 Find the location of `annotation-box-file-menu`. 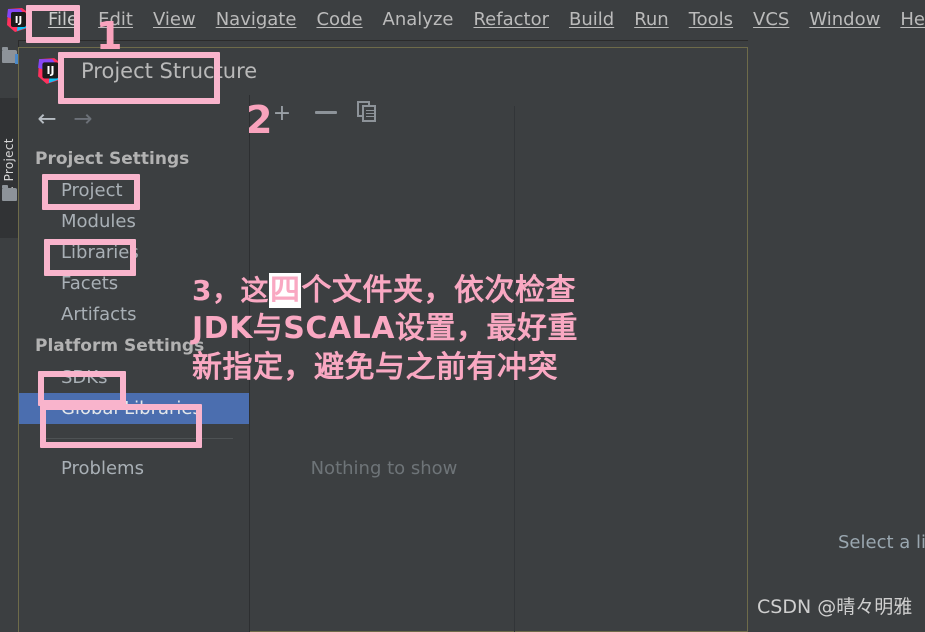

annotation-box-file-menu is located at coordinates (53, 24).